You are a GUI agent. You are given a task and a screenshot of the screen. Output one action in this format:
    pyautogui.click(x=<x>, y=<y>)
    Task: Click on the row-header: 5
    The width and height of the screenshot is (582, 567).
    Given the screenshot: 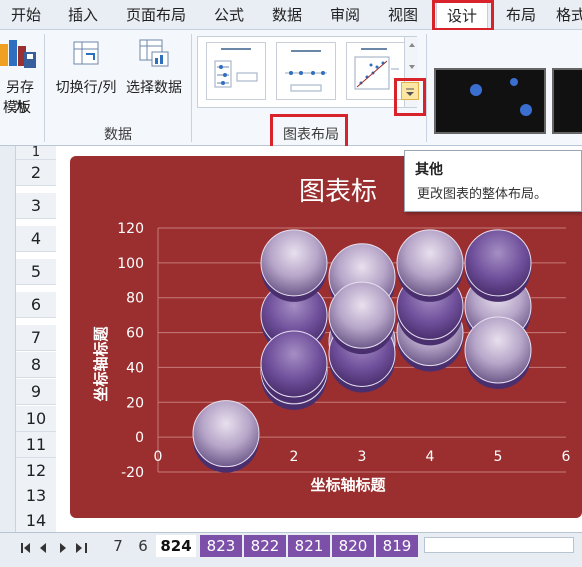 What is the action you would take?
    pyautogui.click(x=36, y=272)
    